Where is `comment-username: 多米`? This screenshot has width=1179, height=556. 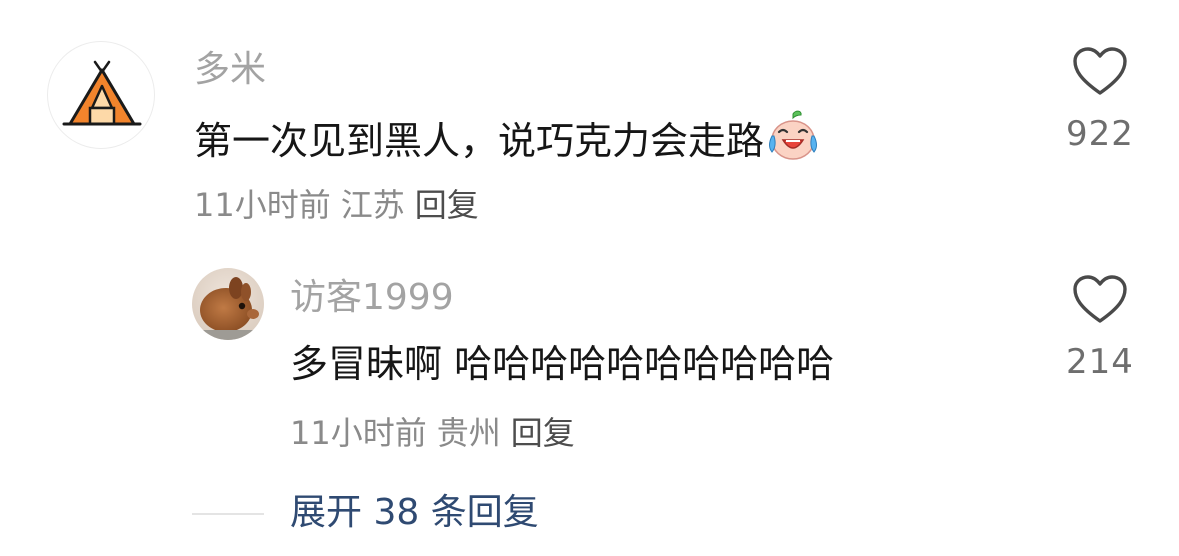
comment-username: 多米 is located at coordinates (230, 70).